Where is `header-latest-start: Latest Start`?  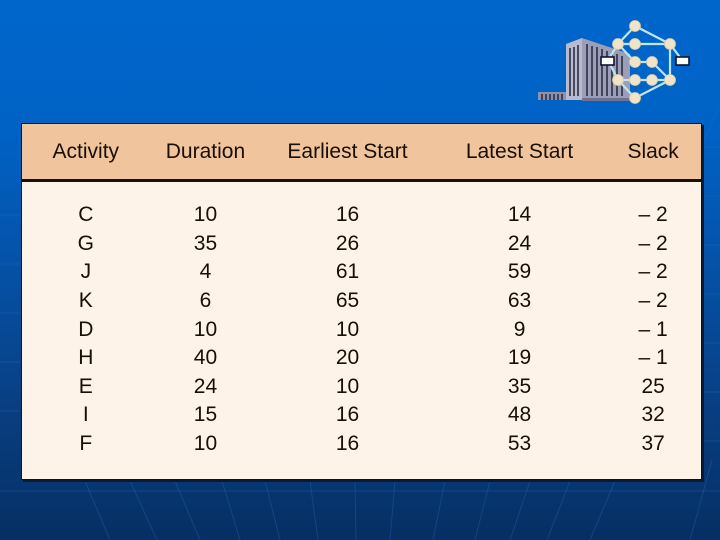
header-latest-start: Latest Start is located at coordinates (519, 151).